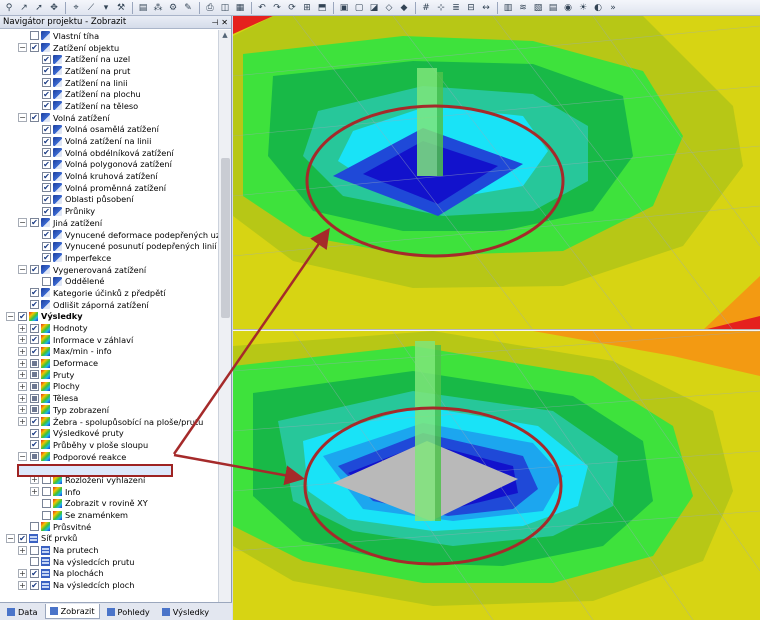 The width and height of the screenshot is (760, 620). What do you see at coordinates (109, 235) in the screenshot?
I see `tree-item: ✔ Vynucené deformace podepřených uzlů` at bounding box center [109, 235].